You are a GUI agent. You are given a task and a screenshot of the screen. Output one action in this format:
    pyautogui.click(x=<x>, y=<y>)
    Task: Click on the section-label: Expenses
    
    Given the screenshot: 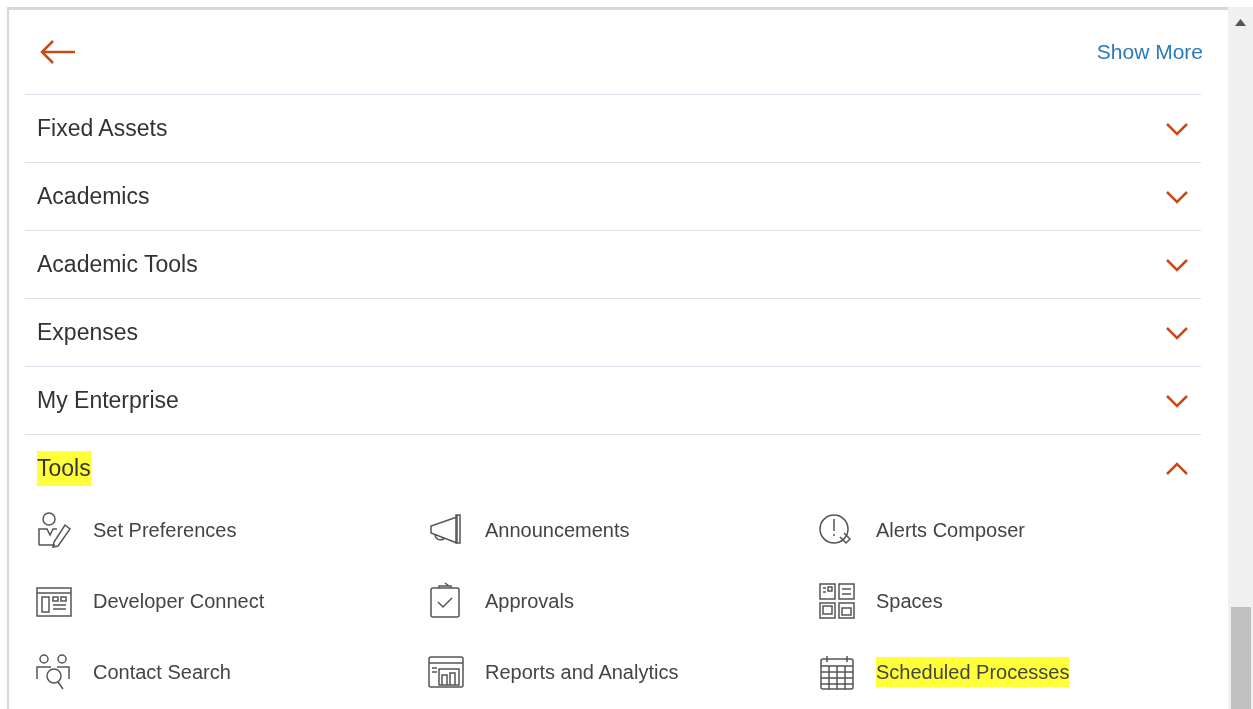 What is the action you would take?
    pyautogui.click(x=87, y=333)
    